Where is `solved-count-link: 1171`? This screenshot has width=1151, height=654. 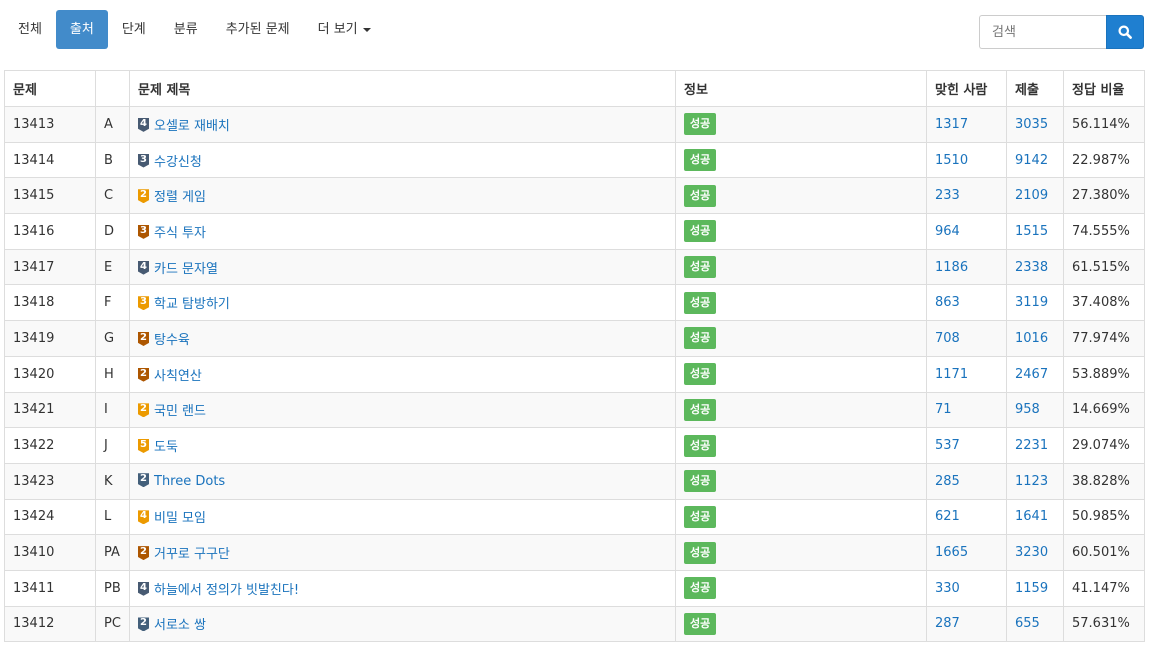 solved-count-link: 1171 is located at coordinates (951, 374).